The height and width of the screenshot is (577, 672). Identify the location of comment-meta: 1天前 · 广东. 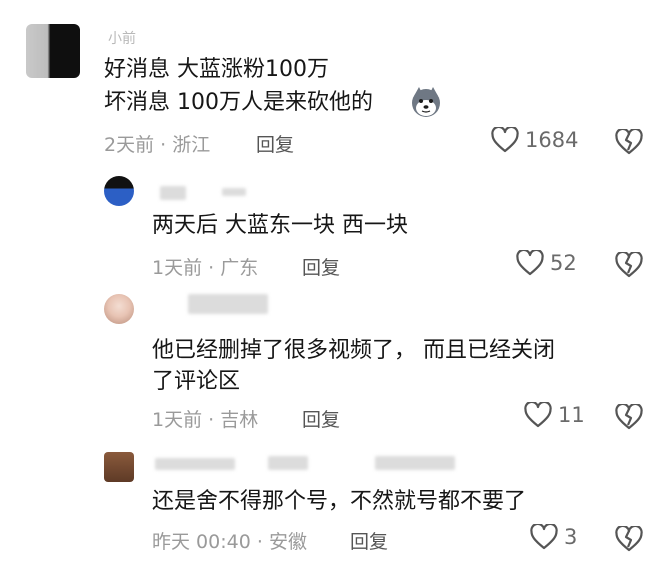
(205, 266).